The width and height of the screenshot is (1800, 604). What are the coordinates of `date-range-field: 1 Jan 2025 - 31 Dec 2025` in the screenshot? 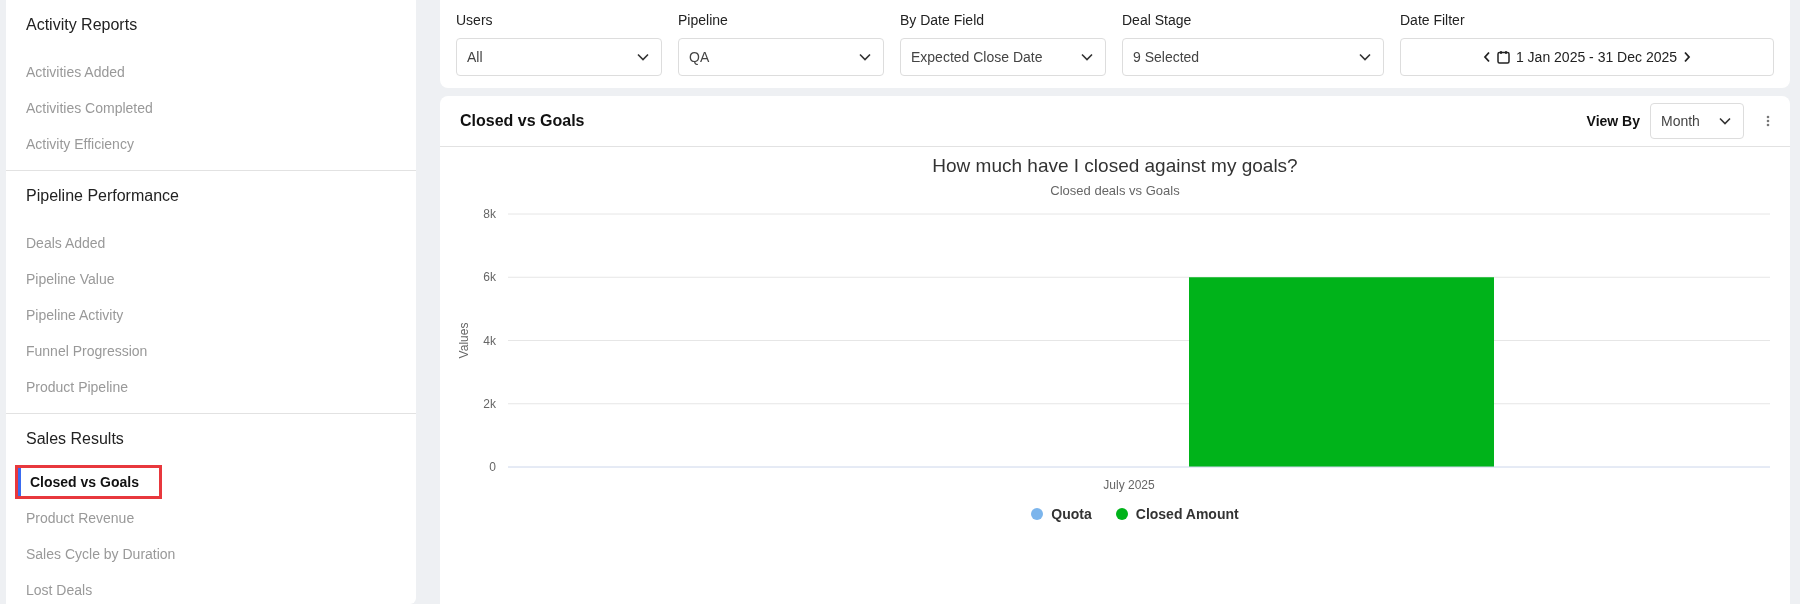 It's located at (1587, 57).